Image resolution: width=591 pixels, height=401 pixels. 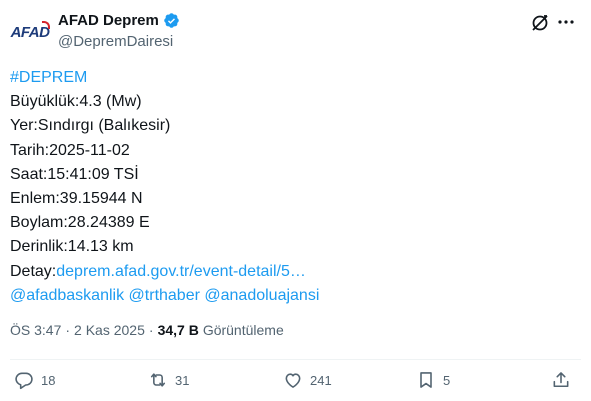 What do you see at coordinates (295, 30) in the screenshot?
I see `tweet-header: AFAD AFAD Deprem @DepremDairesi` at bounding box center [295, 30].